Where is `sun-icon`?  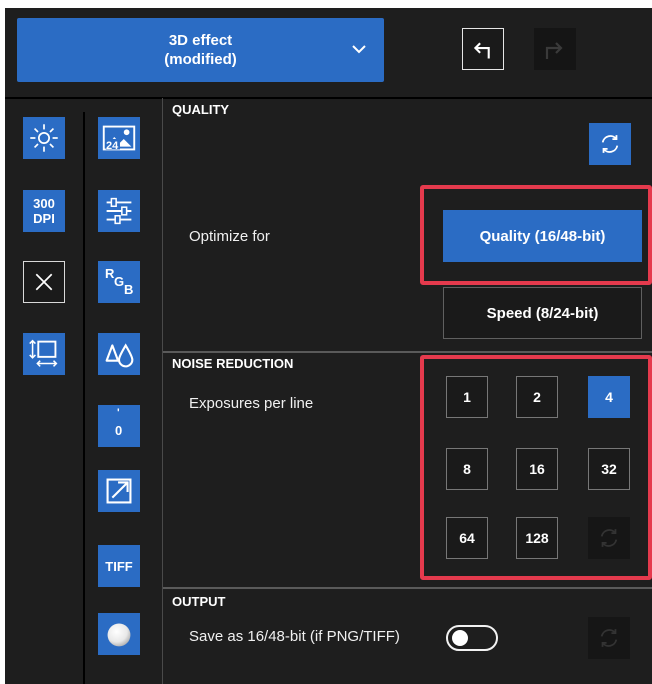
sun-icon is located at coordinates (44, 138).